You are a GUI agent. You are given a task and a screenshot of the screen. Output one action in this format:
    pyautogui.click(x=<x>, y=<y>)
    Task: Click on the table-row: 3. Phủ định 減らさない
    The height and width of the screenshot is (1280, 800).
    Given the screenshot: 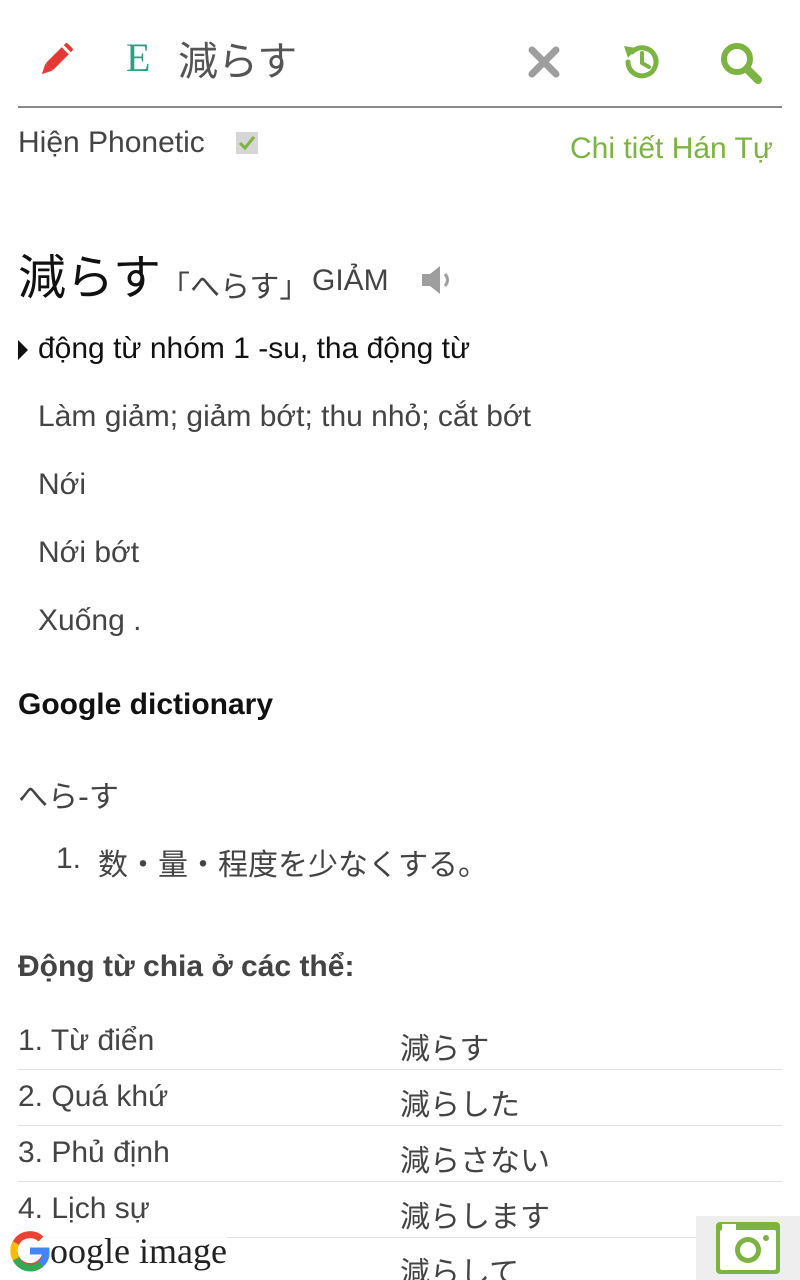 What is the action you would take?
    pyautogui.click(x=400, y=1154)
    